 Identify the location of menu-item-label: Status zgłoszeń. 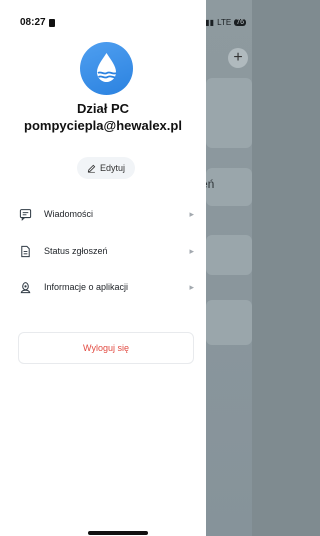
(76, 251).